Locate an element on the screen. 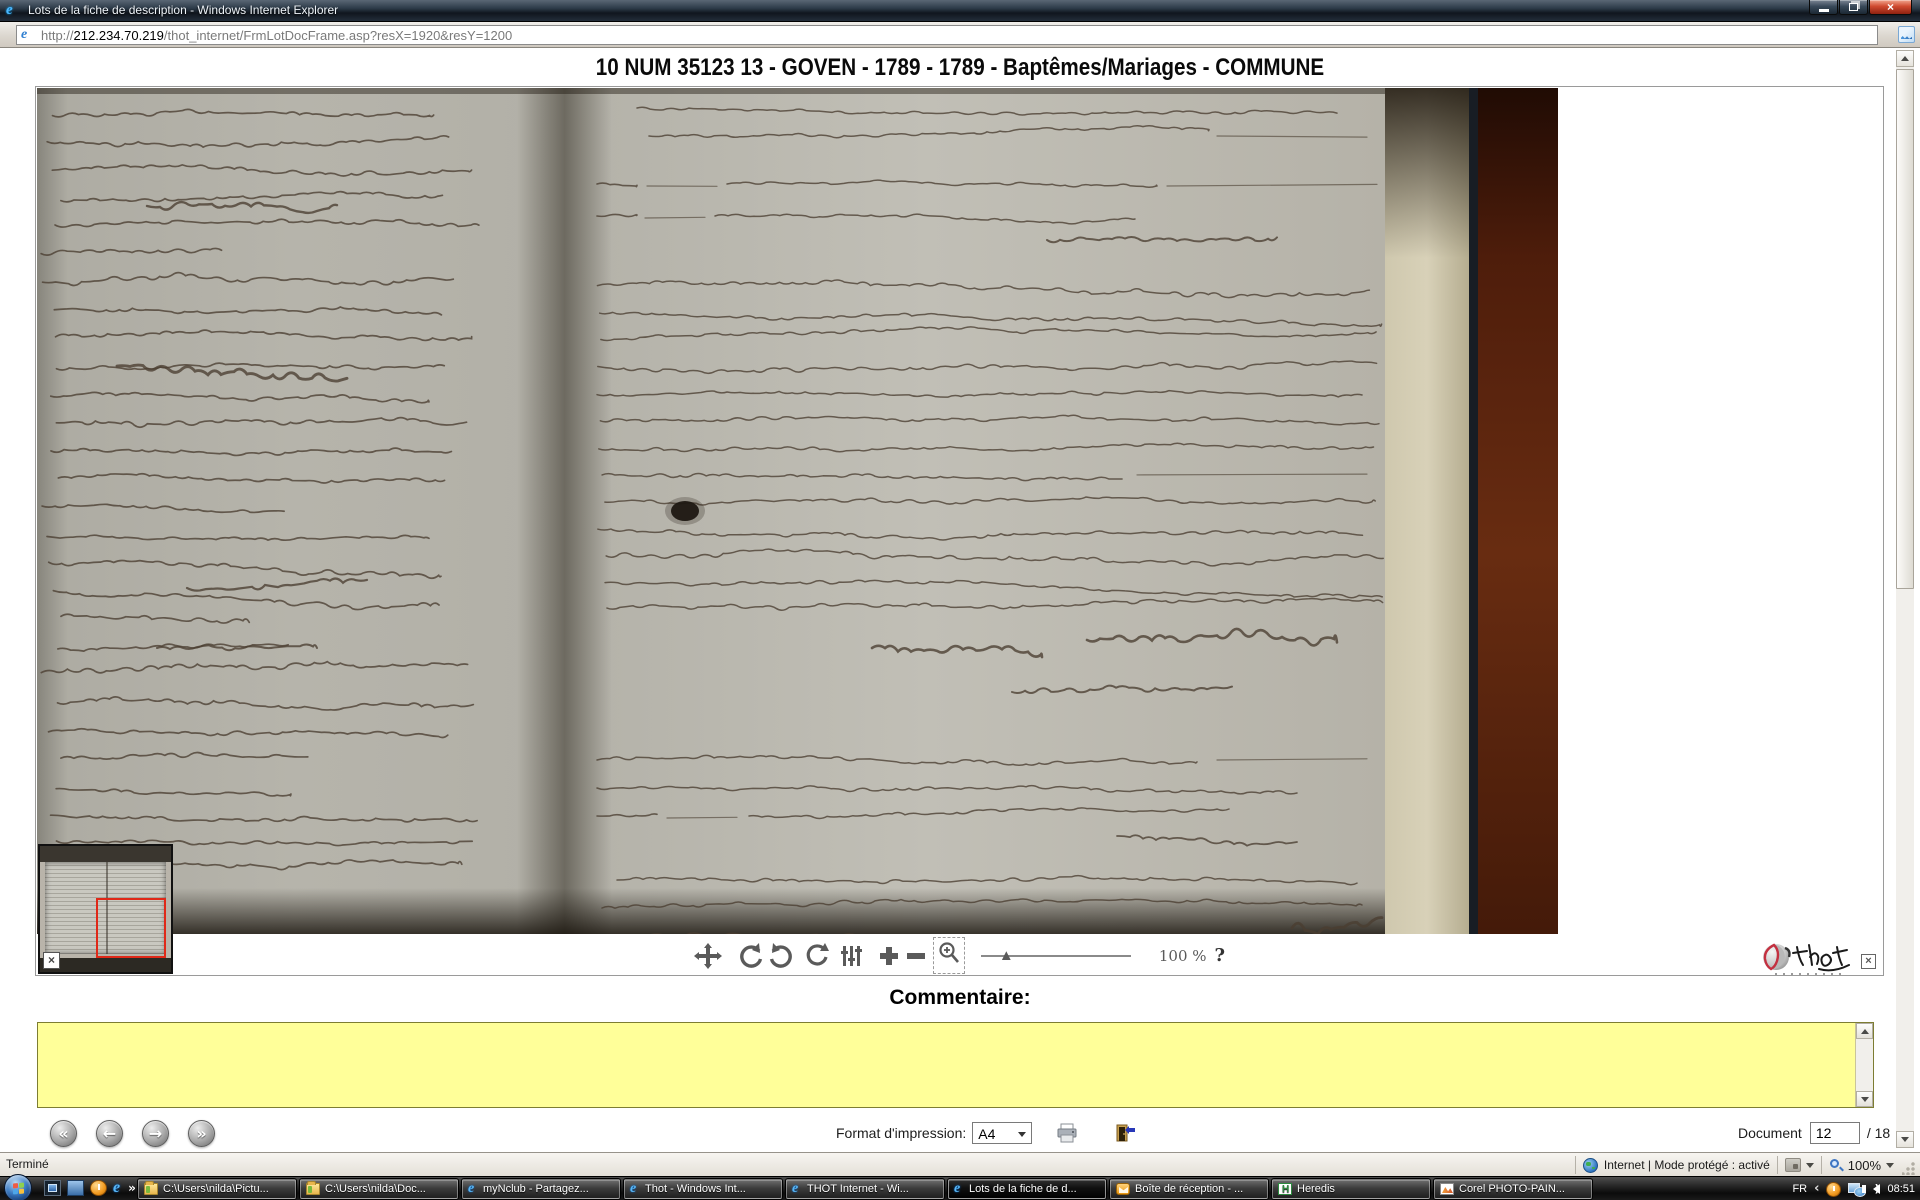 The height and width of the screenshot is (1200, 1920). magnifier-tool-active is located at coordinates (948, 955).